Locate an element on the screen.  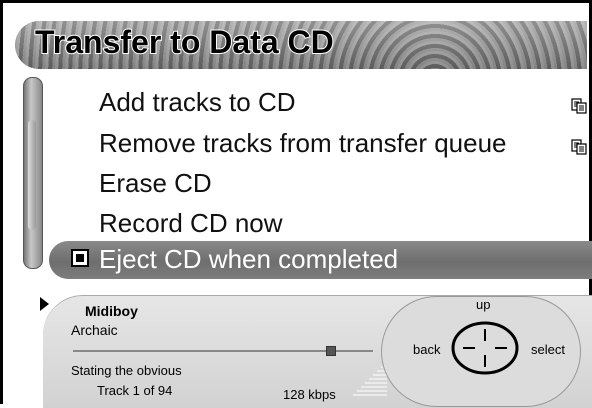
menu-item-eject-cd: Eject CD when completed is located at coordinates (320, 260).